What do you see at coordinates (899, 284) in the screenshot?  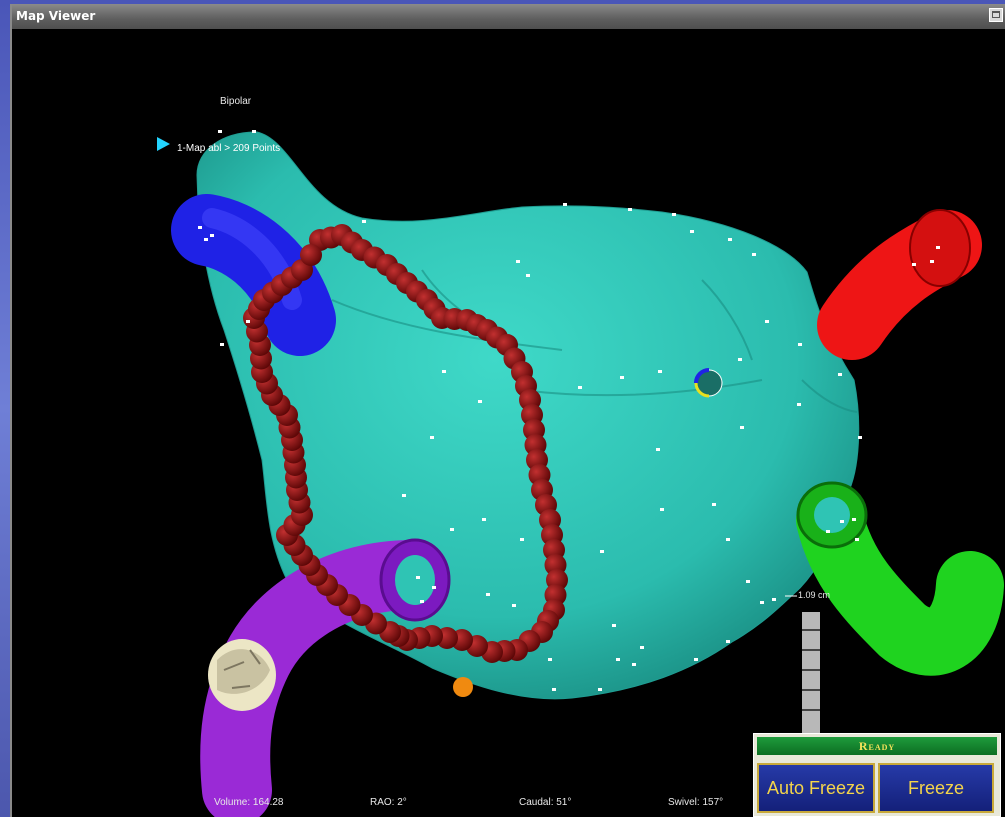 I see `left-superior-vein` at bounding box center [899, 284].